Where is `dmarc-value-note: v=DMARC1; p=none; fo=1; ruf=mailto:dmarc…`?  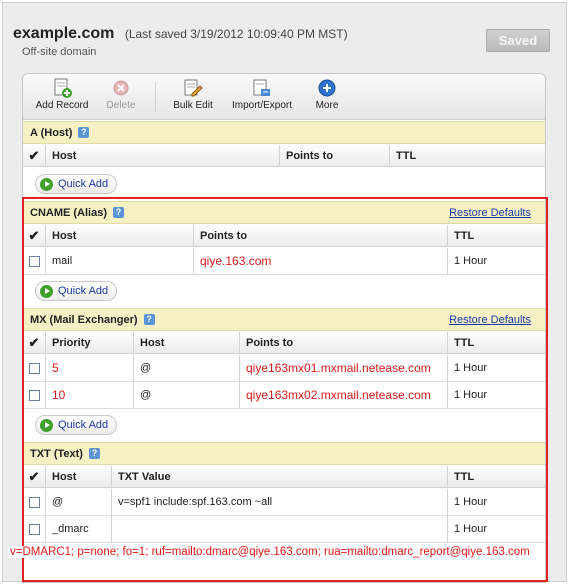 dmarc-value-note: v=DMARC1; p=none; fo=1; ruf=mailto:dmarc… is located at coordinates (270, 552).